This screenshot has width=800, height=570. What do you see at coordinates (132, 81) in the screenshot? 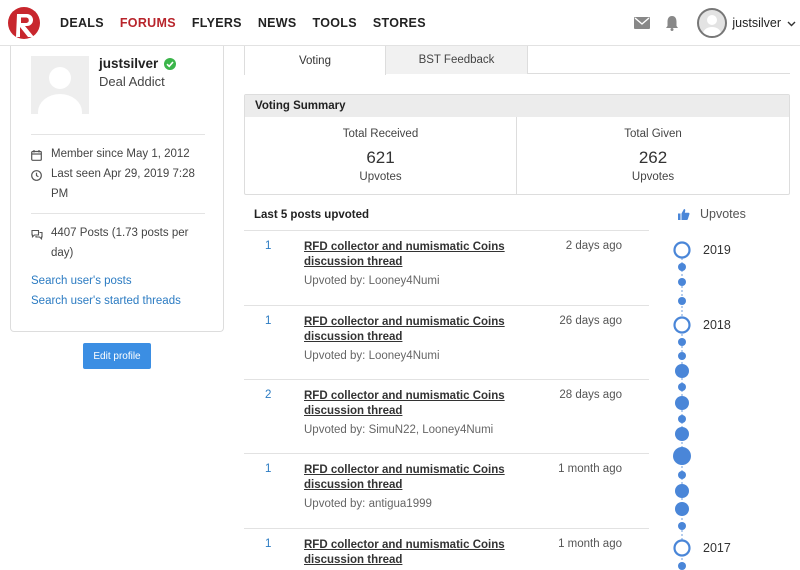
I see `profile-title: Deal Addict` at bounding box center [132, 81].